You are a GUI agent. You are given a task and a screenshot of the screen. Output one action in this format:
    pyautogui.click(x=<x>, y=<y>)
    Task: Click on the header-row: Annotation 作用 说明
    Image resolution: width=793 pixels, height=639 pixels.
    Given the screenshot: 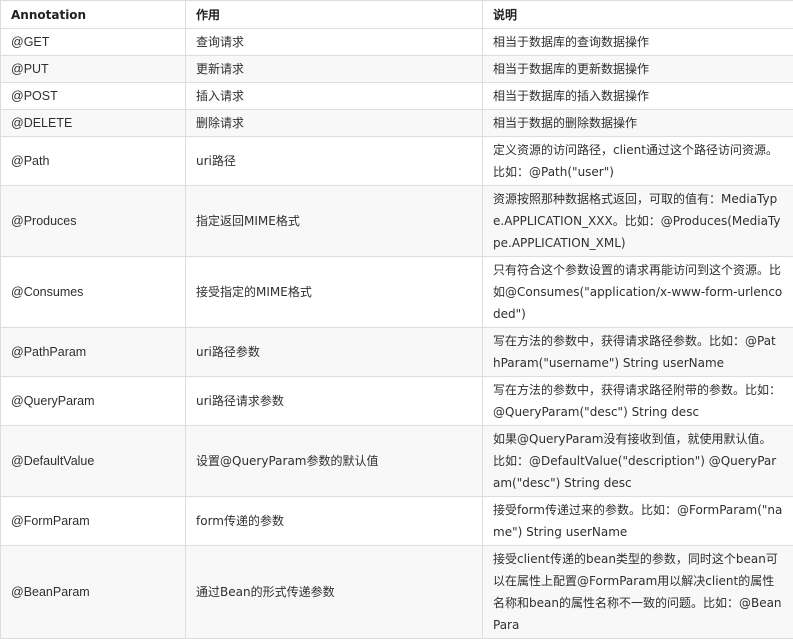 What is the action you would take?
    pyautogui.click(x=397, y=15)
    